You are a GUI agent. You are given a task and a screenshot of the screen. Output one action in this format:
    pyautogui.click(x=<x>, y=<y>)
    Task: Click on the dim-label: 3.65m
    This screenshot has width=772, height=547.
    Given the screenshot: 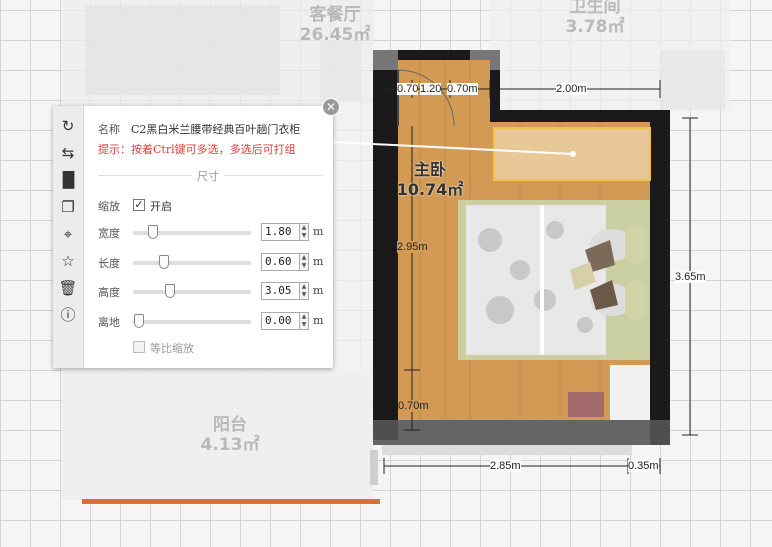 What is the action you would take?
    pyautogui.click(x=690, y=277)
    